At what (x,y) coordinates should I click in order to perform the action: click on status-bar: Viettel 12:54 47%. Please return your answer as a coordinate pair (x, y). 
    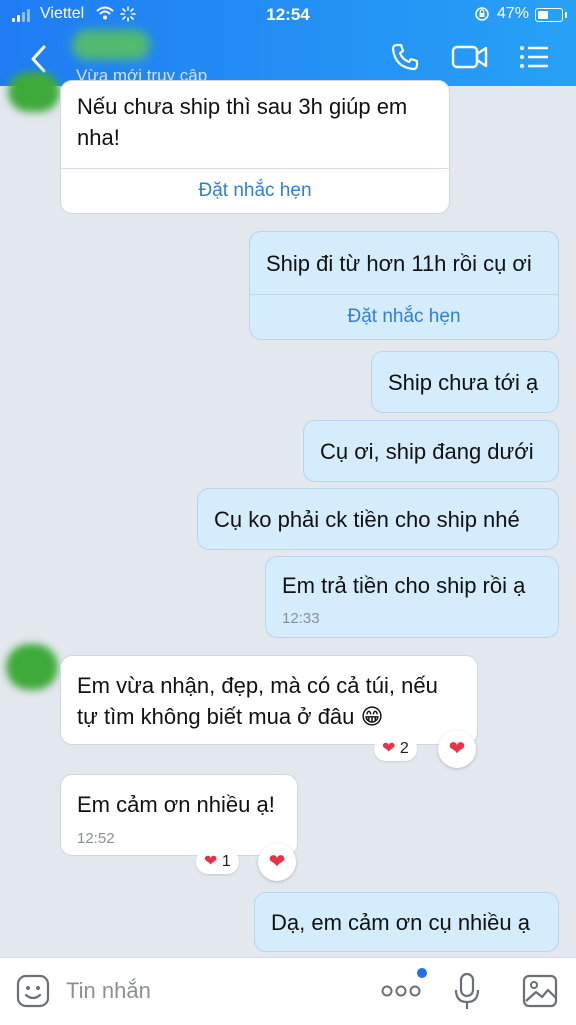
    Looking at the image, I should click on (288, 15).